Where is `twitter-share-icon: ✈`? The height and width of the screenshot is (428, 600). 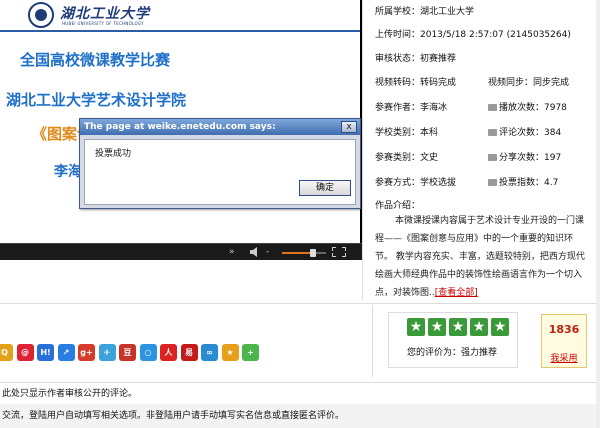
twitter-share-icon: ✈ is located at coordinates (107, 352).